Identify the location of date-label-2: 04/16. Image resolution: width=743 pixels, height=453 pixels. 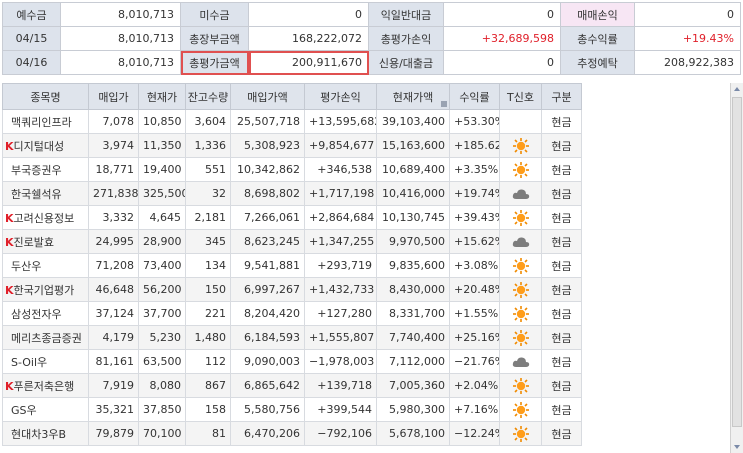
(31, 62).